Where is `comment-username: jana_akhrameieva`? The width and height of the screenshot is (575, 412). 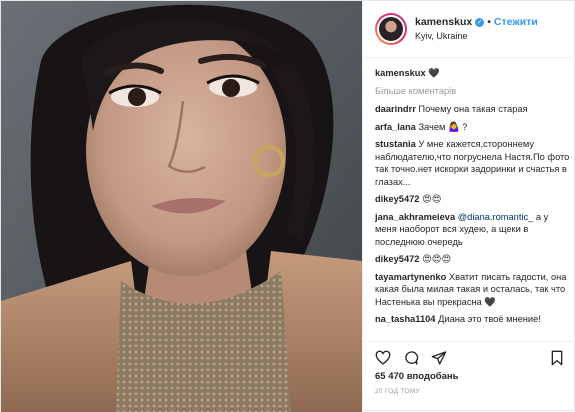 comment-username: jana_akhrameieva is located at coordinates (415, 217).